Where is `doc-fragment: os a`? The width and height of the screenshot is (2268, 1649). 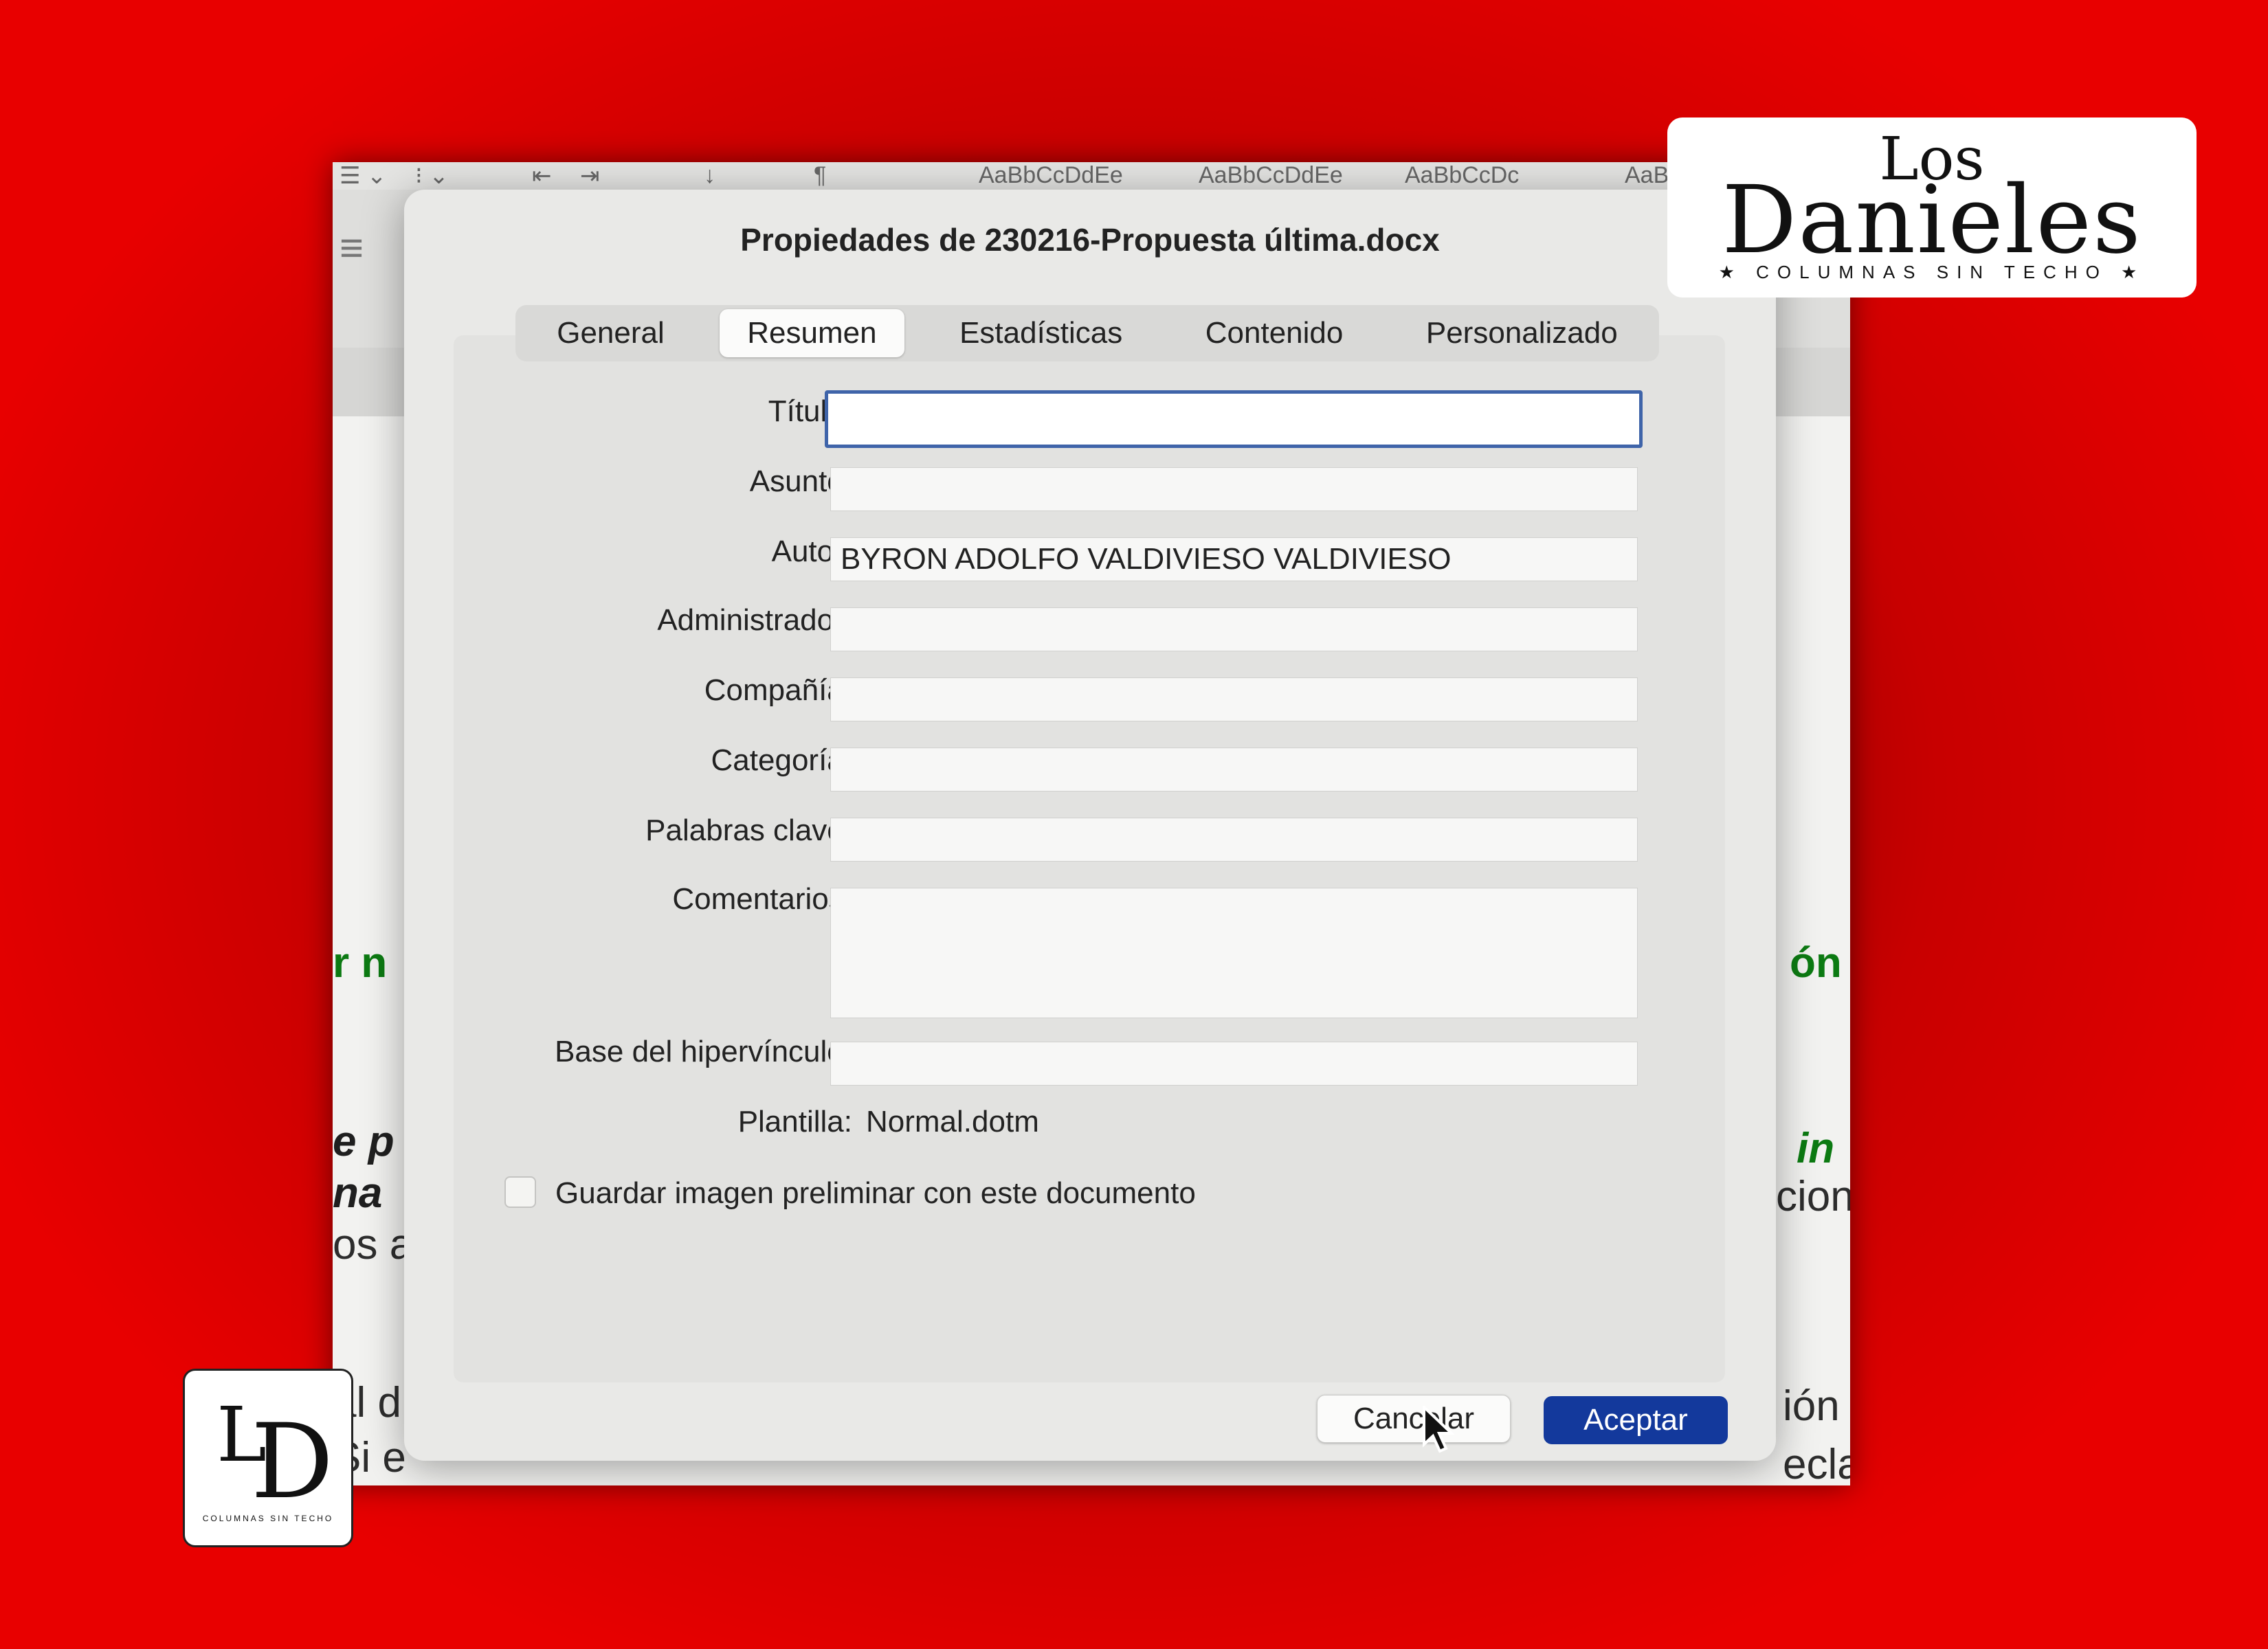 doc-fragment: os a is located at coordinates (373, 1244).